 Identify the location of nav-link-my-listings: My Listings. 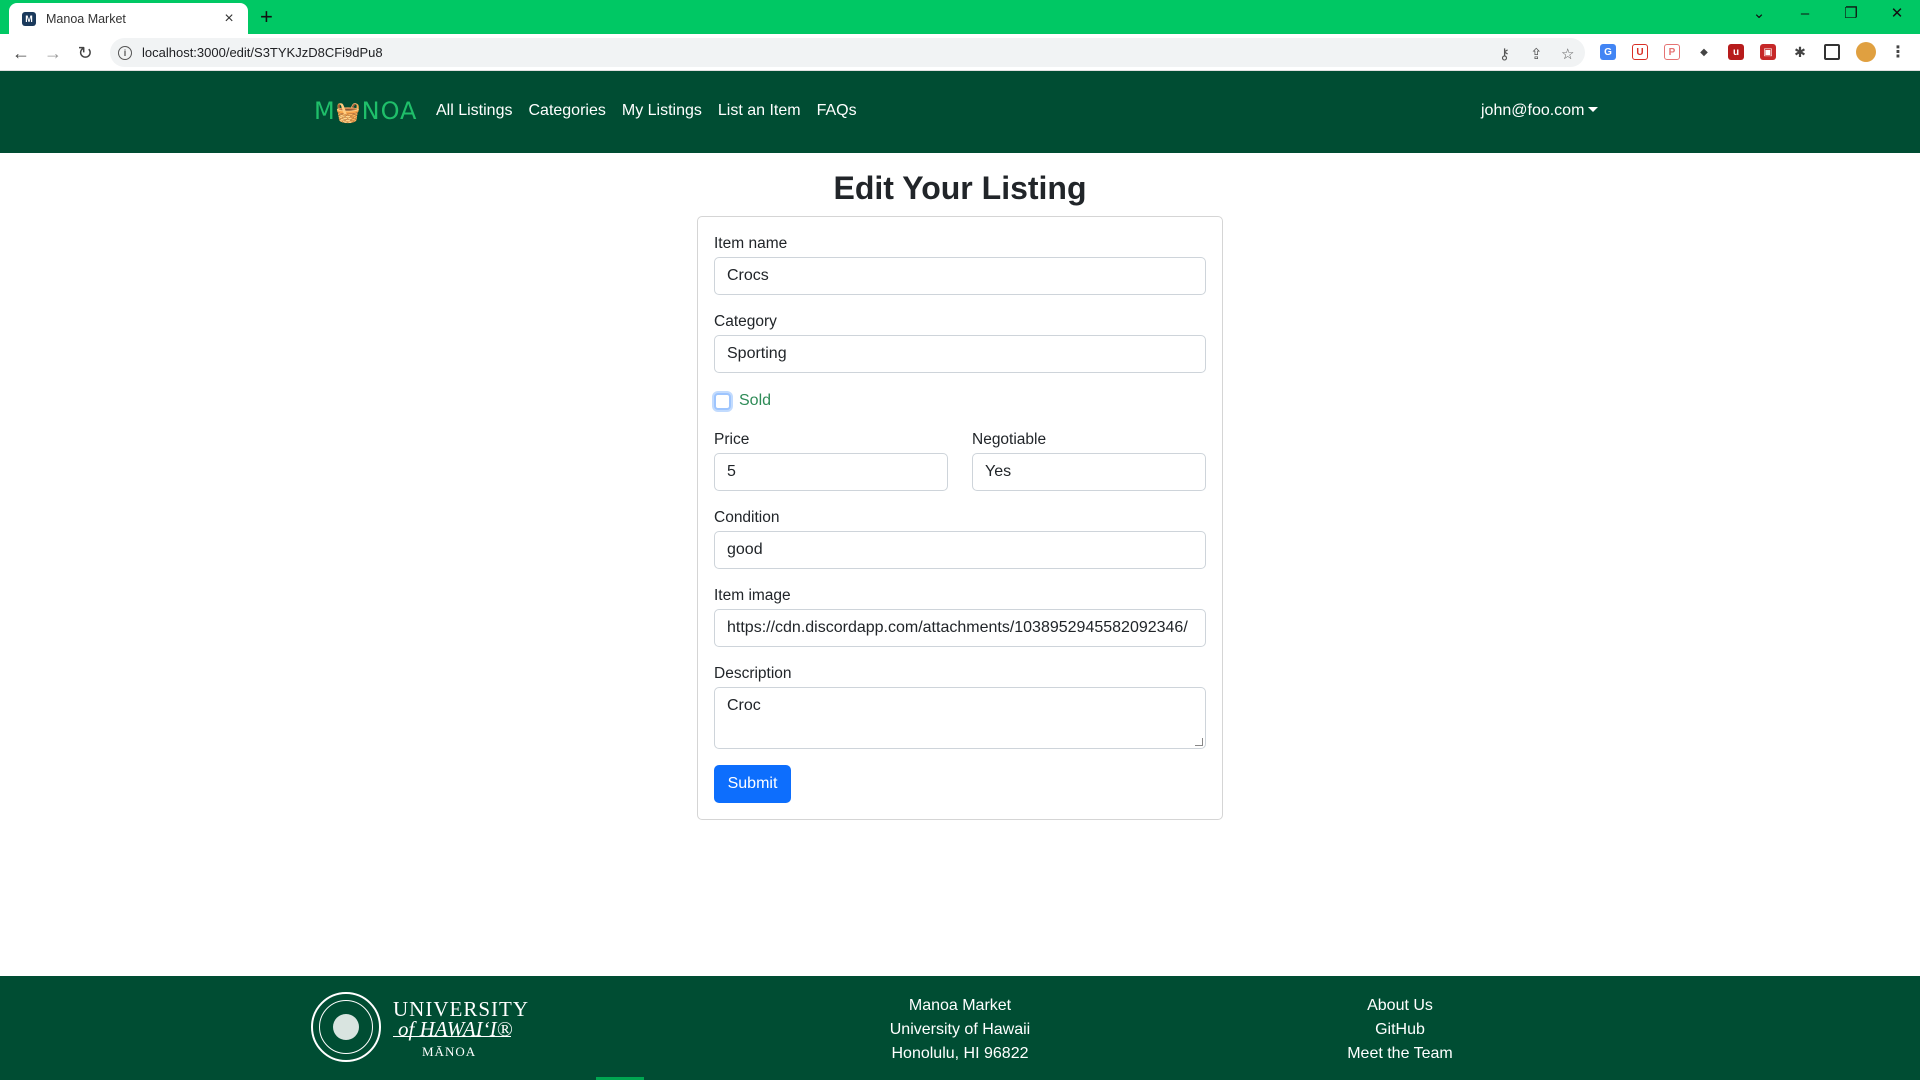
(662, 111).